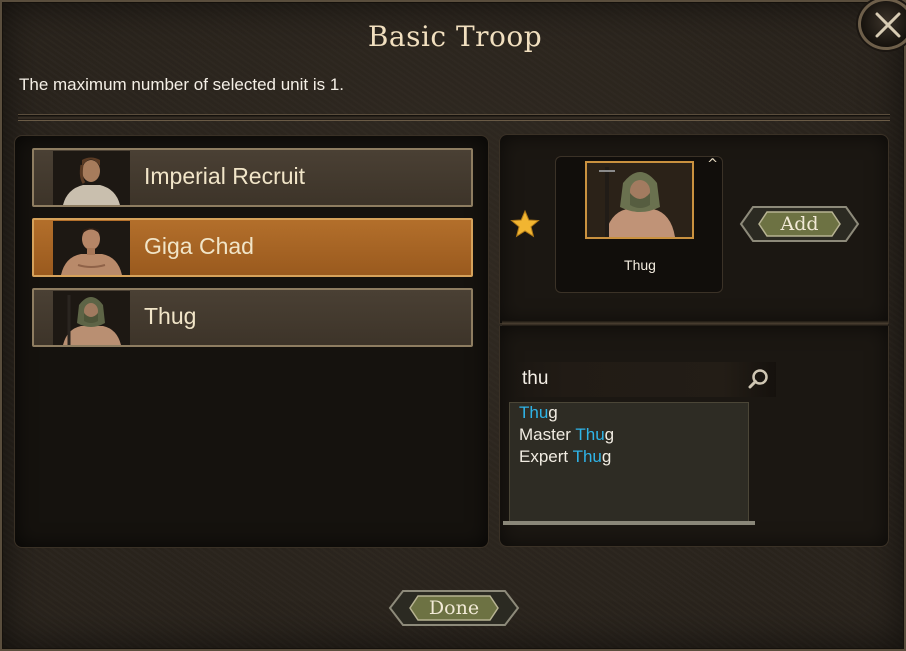  What do you see at coordinates (199, 246) in the screenshot?
I see `troop-name: Giga Chad` at bounding box center [199, 246].